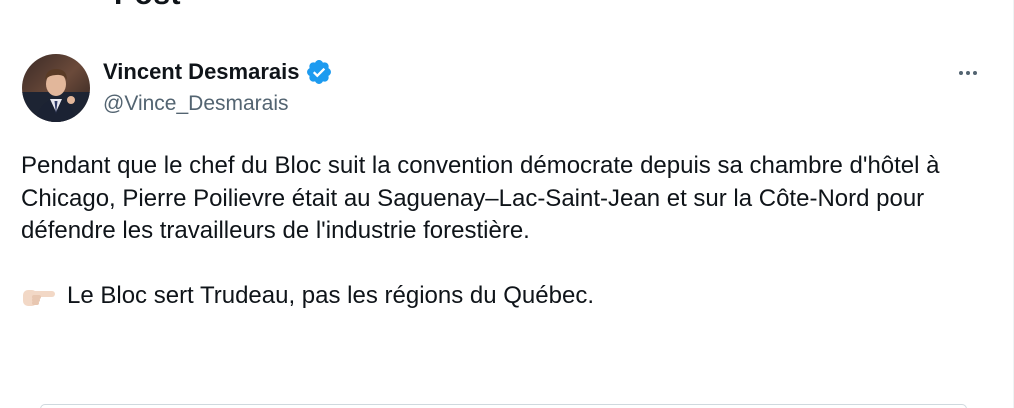  I want to click on embedded-card-edge, so click(503, 406).